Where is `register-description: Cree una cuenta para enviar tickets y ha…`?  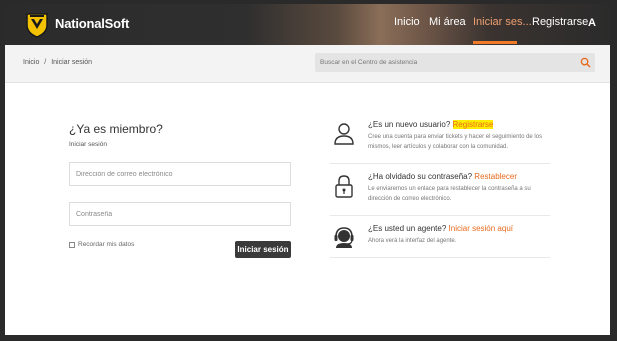
register-description: Cree una cuenta para enviar tickets y ha… is located at coordinates (455, 142).